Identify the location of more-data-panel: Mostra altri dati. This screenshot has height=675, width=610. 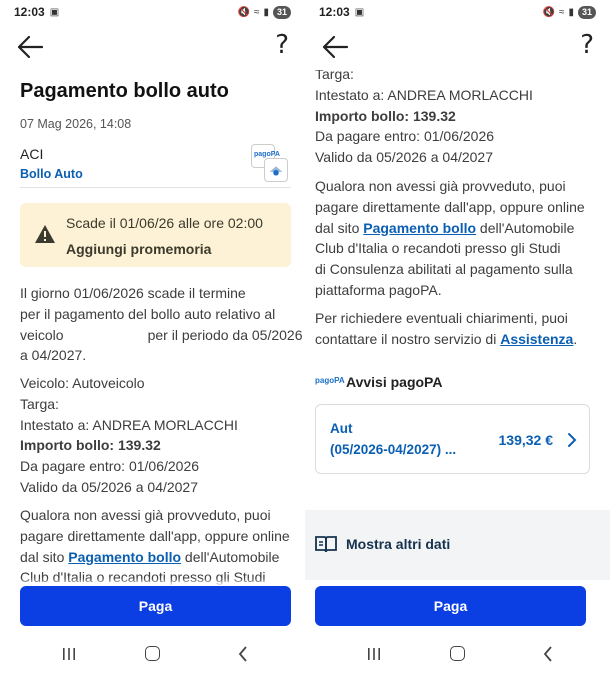
(457, 545).